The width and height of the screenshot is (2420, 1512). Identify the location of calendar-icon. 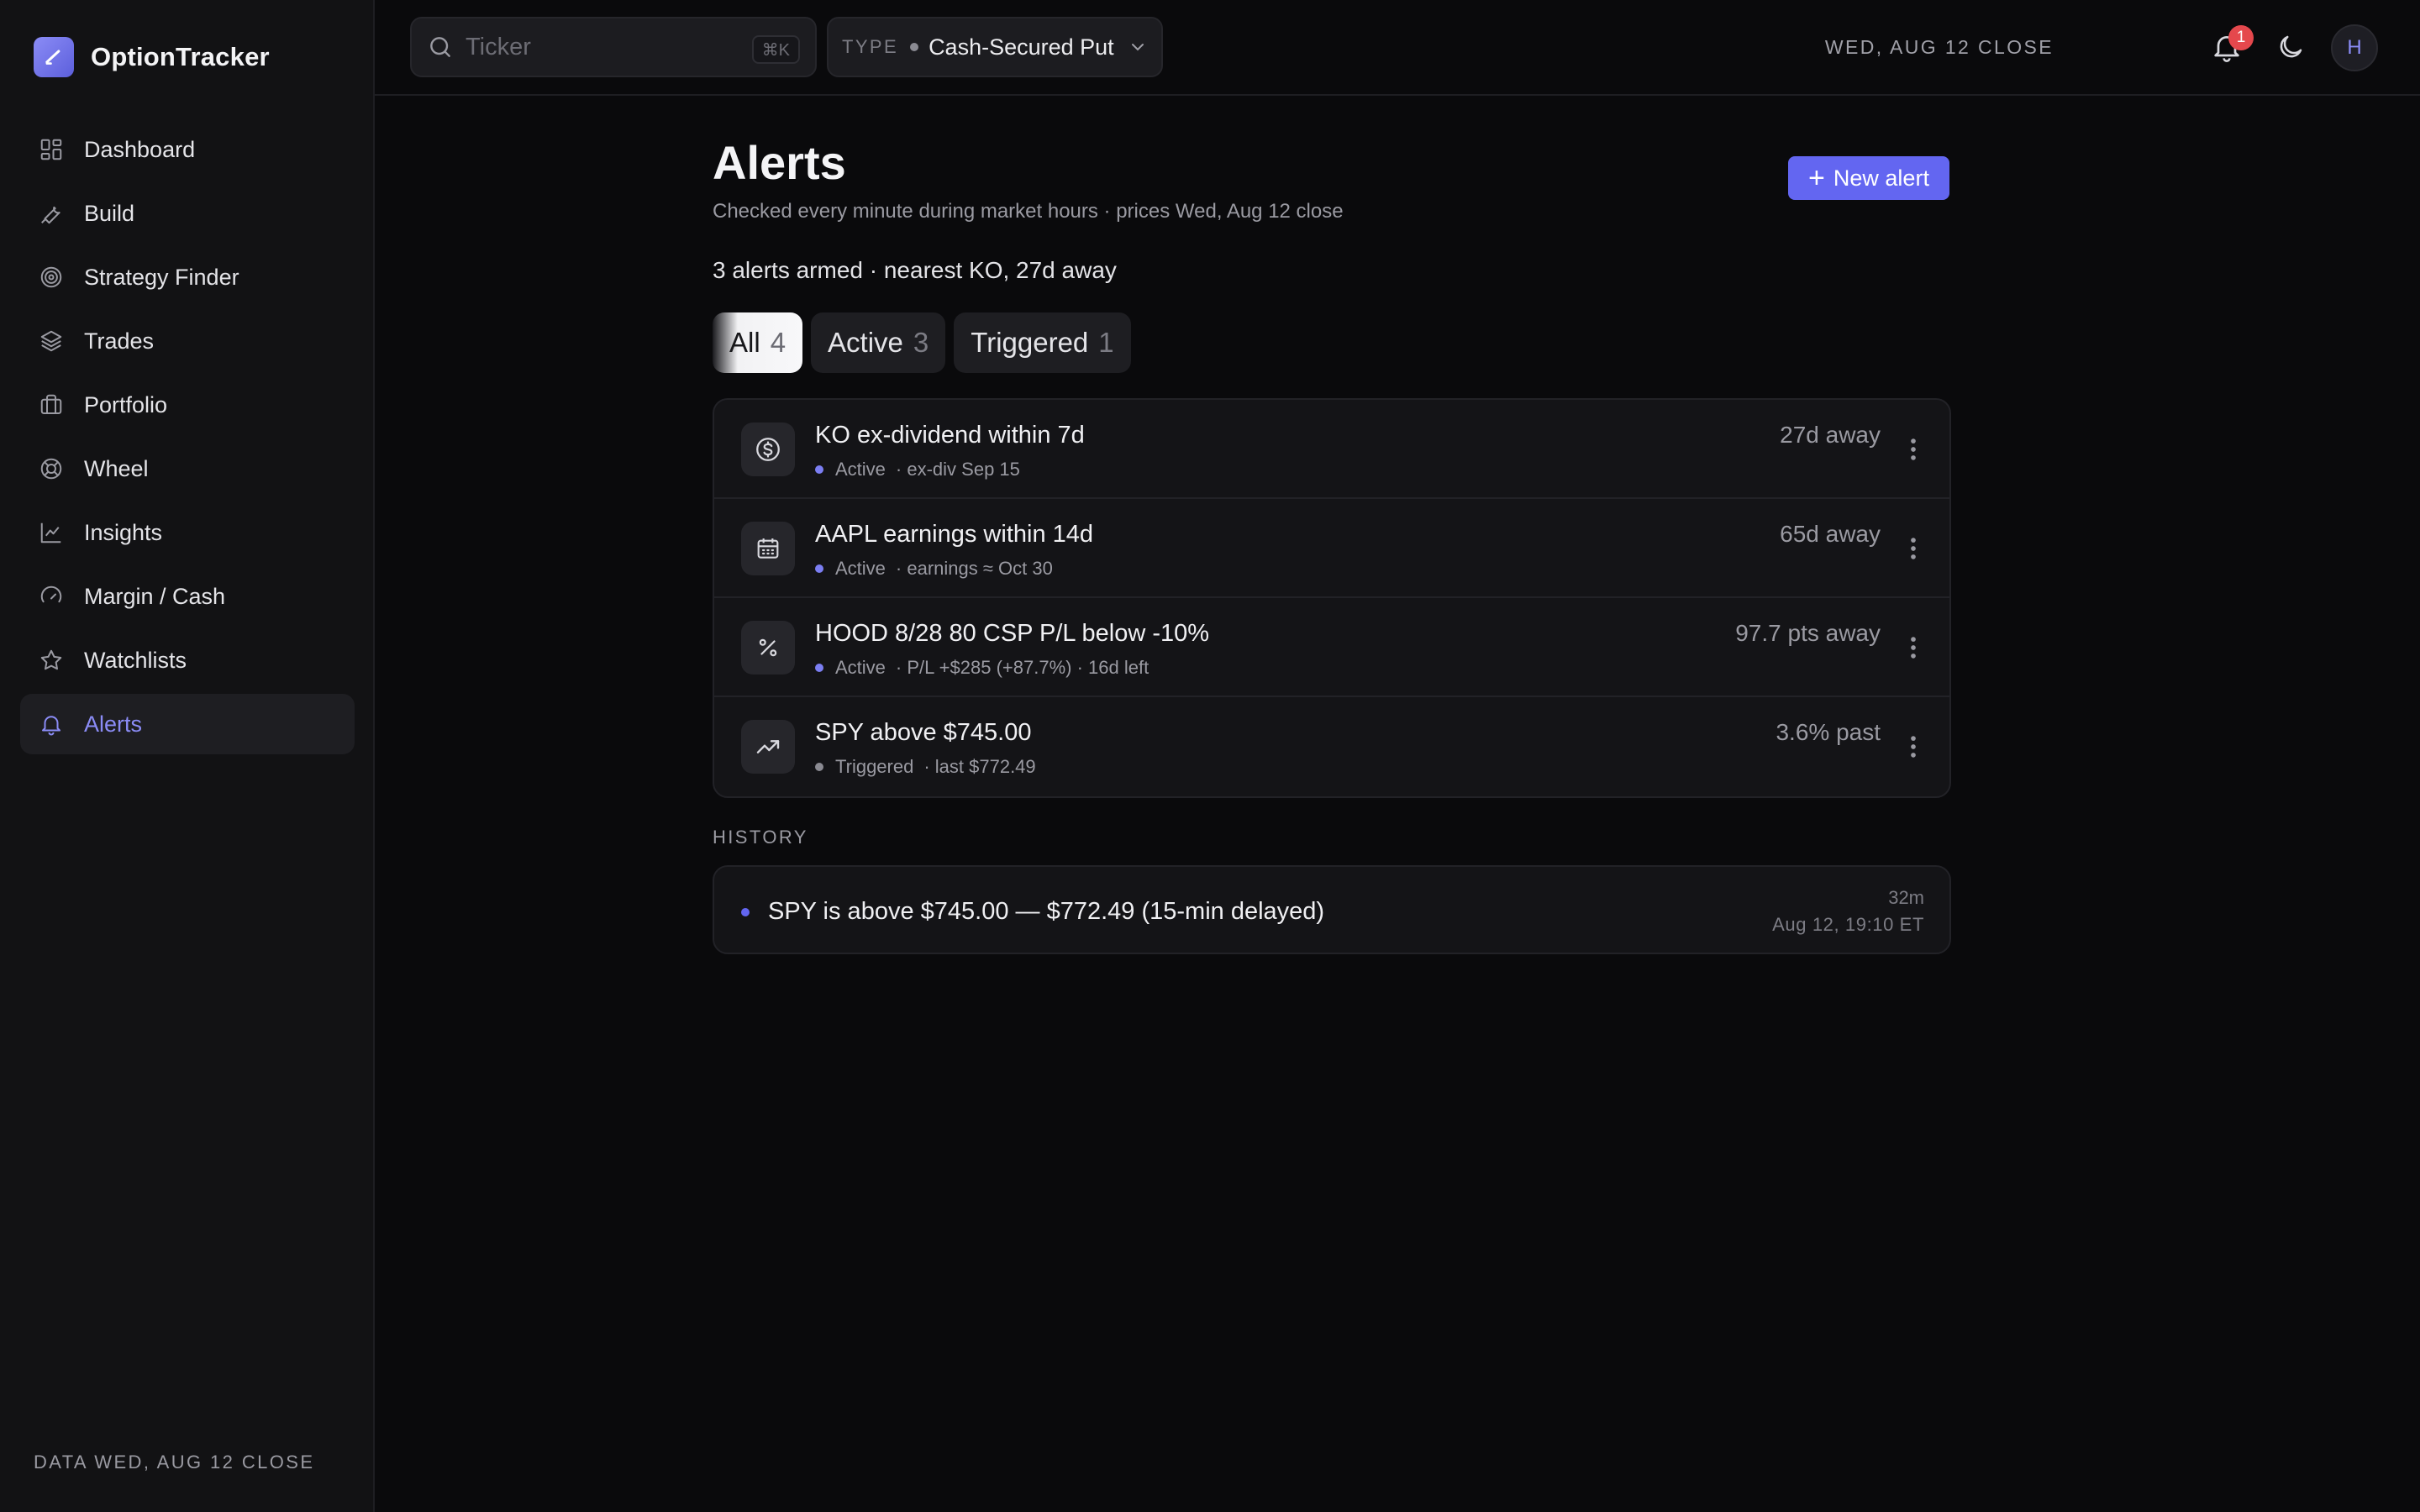
(768, 548).